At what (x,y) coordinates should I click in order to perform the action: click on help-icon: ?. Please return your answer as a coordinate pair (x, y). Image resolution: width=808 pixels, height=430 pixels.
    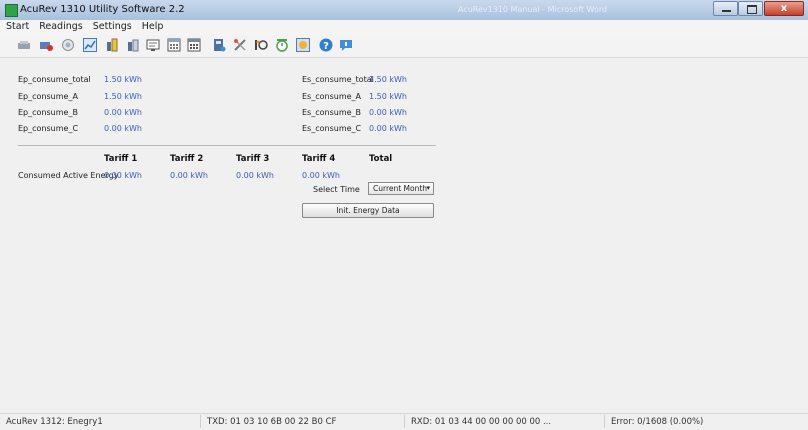
    Looking at the image, I should click on (326, 45).